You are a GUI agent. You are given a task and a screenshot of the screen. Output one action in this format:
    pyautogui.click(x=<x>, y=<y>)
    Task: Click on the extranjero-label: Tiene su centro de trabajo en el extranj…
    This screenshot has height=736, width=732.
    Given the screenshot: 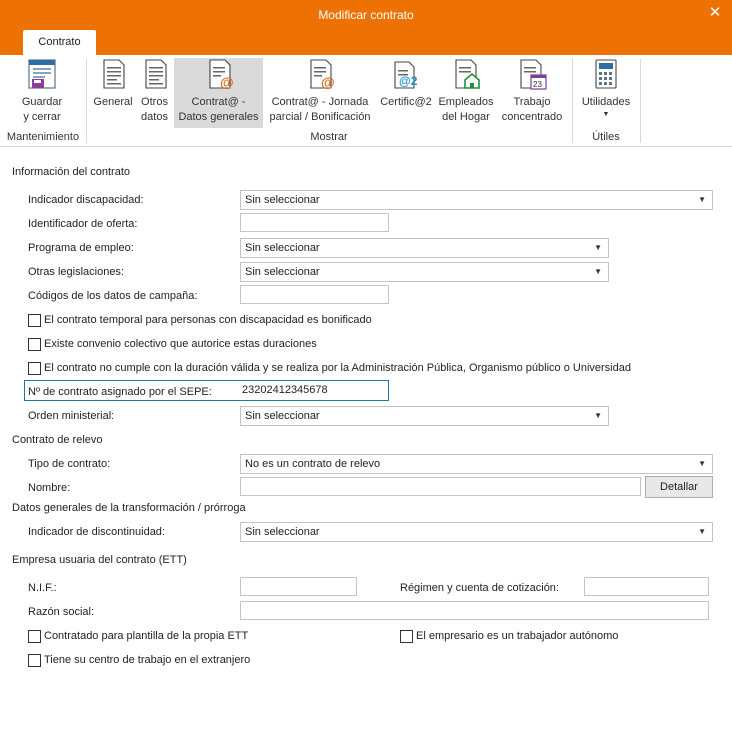 What is the action you would take?
    pyautogui.click(x=147, y=660)
    